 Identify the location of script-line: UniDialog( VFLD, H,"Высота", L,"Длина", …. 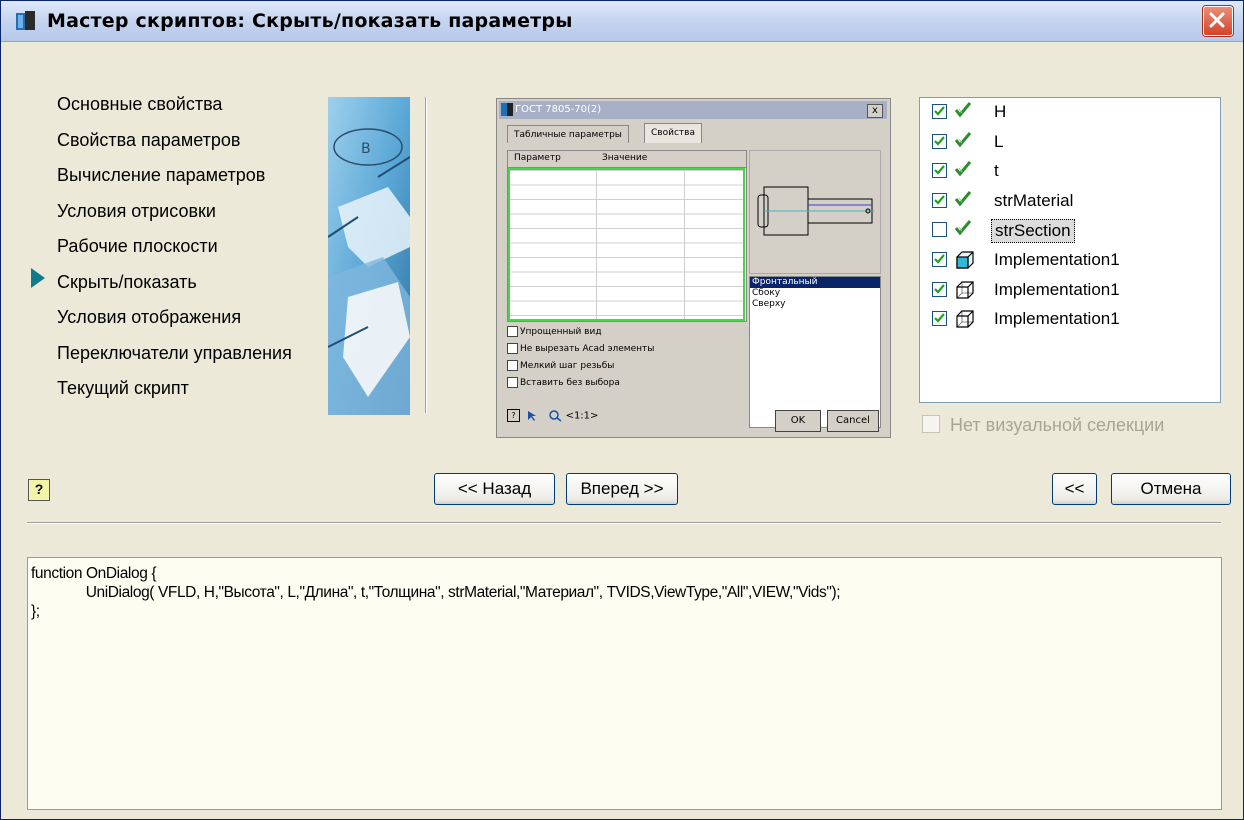
(436, 592).